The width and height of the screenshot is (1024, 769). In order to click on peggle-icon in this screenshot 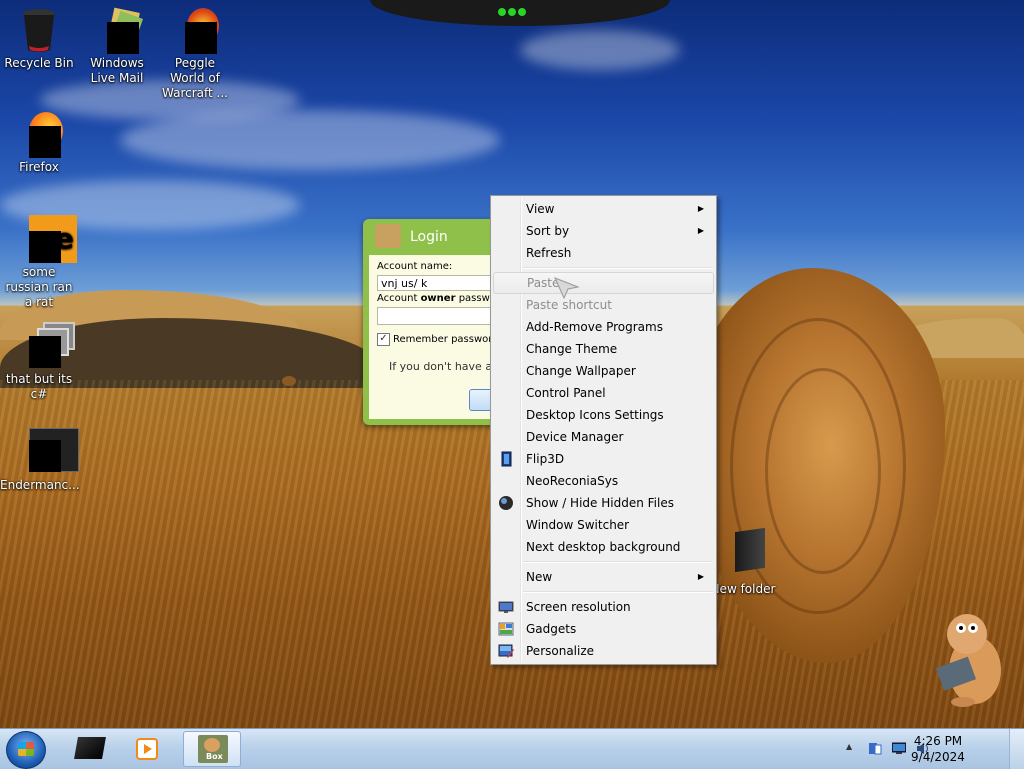, I will do `click(195, 30)`.